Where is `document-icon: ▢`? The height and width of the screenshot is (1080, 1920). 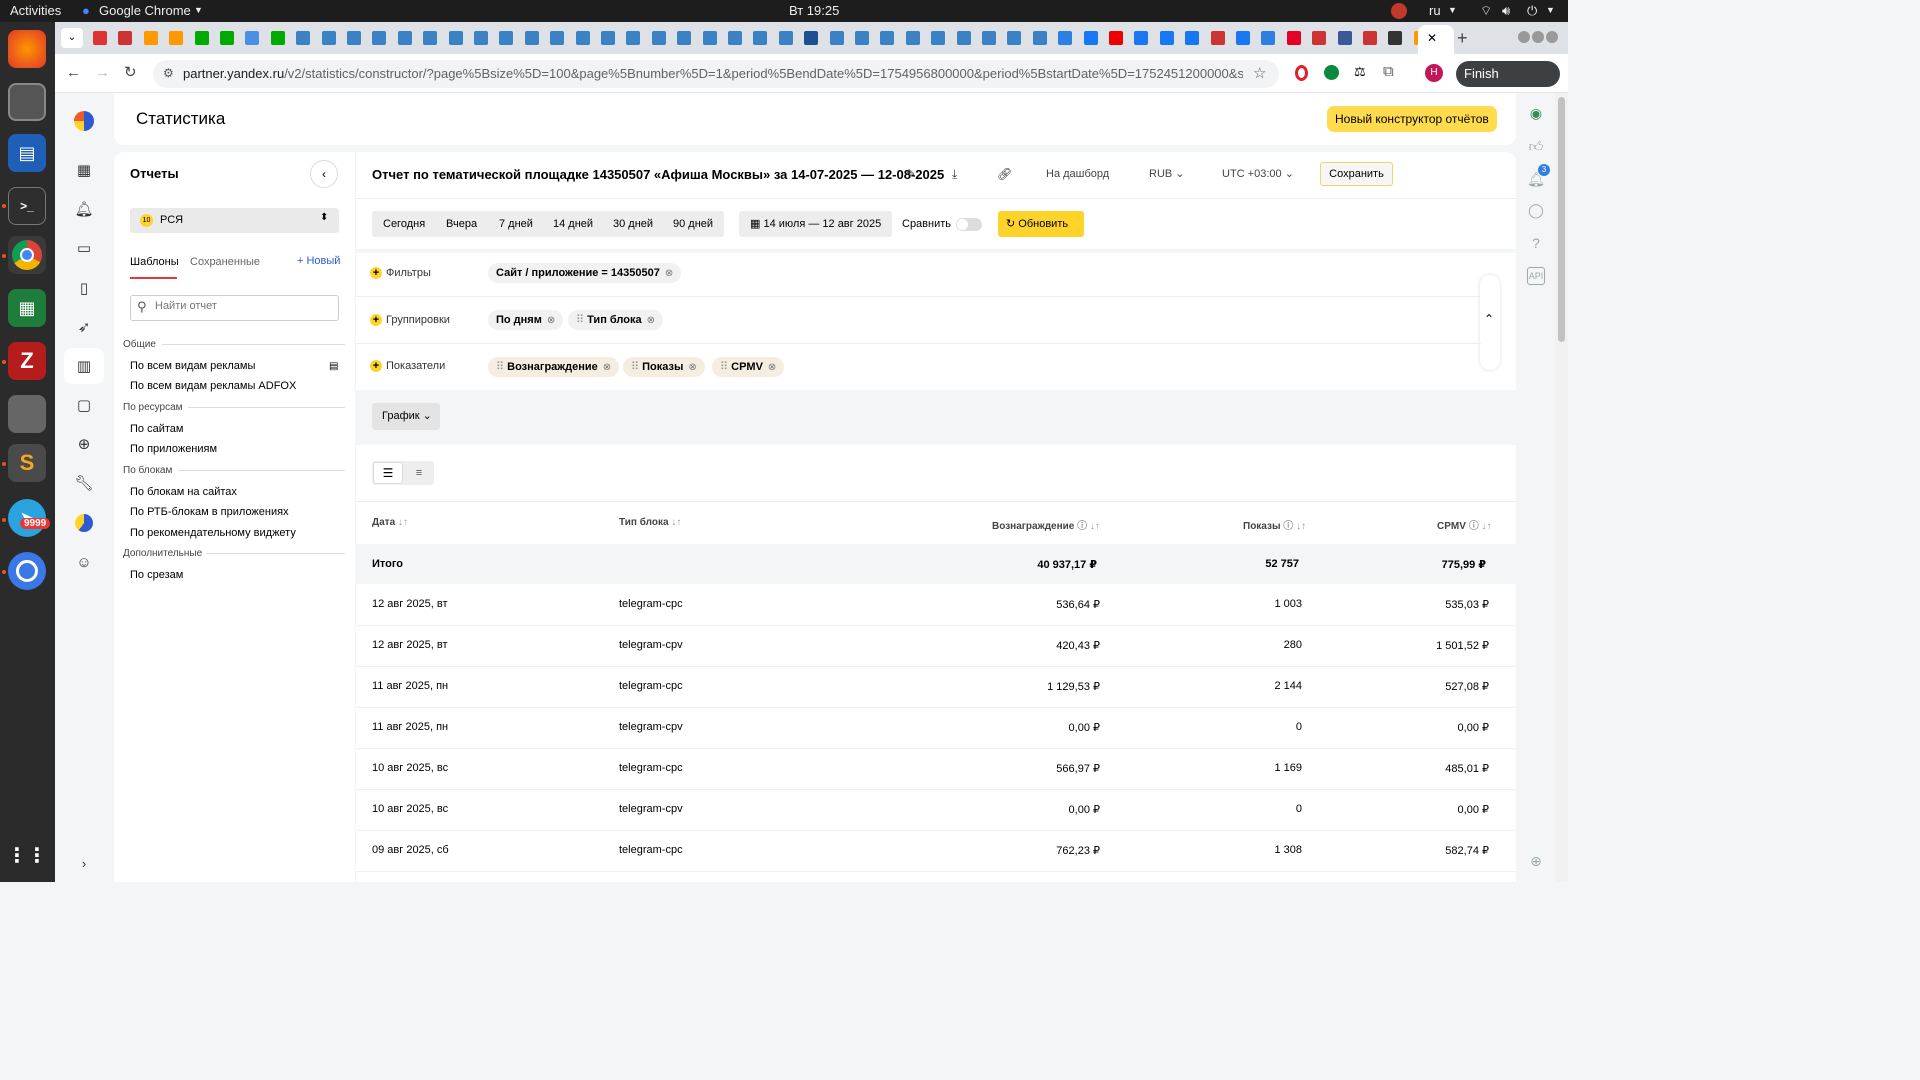
document-icon: ▢ is located at coordinates (84, 405).